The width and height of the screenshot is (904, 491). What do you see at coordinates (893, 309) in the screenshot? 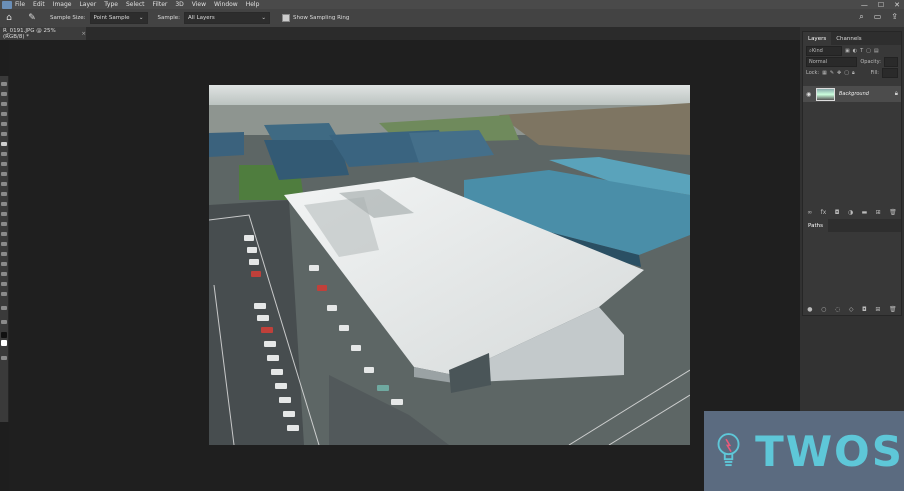
I see `delete-path-icon: 🗑︎` at bounding box center [893, 309].